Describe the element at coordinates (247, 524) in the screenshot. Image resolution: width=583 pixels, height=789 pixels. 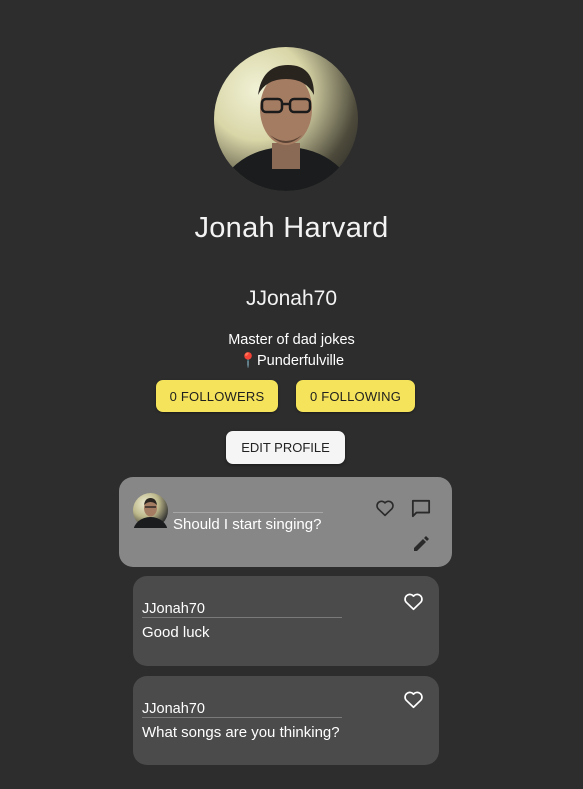
I see `post-text: Should I start singing?` at that location.